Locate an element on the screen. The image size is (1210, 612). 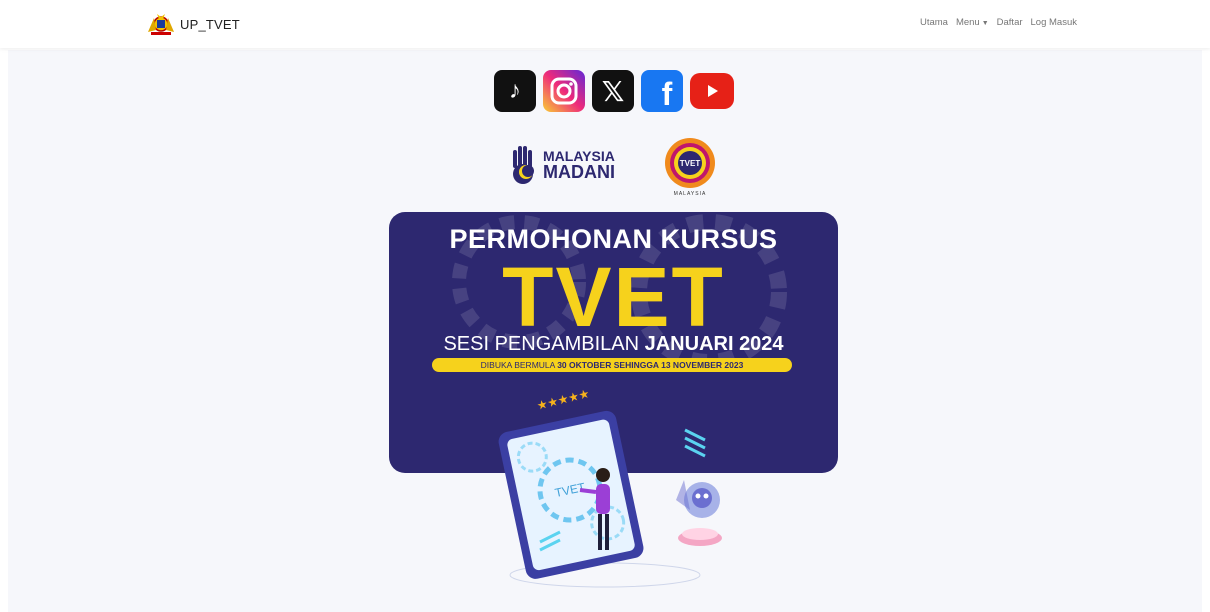
facebook-icon: f is located at coordinates (662, 91).